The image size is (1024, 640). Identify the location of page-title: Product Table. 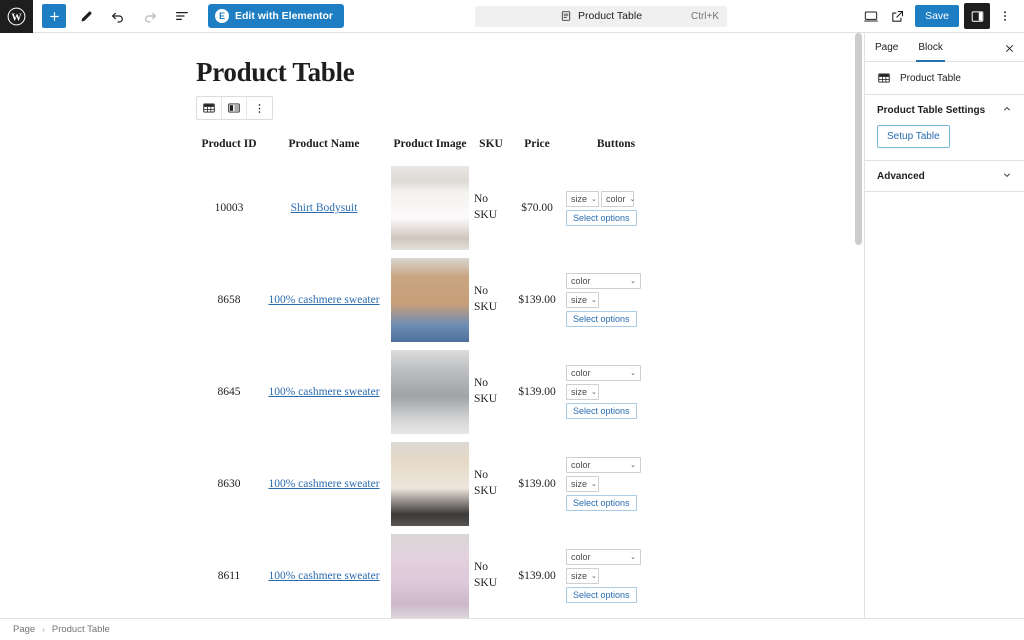
(275, 72).